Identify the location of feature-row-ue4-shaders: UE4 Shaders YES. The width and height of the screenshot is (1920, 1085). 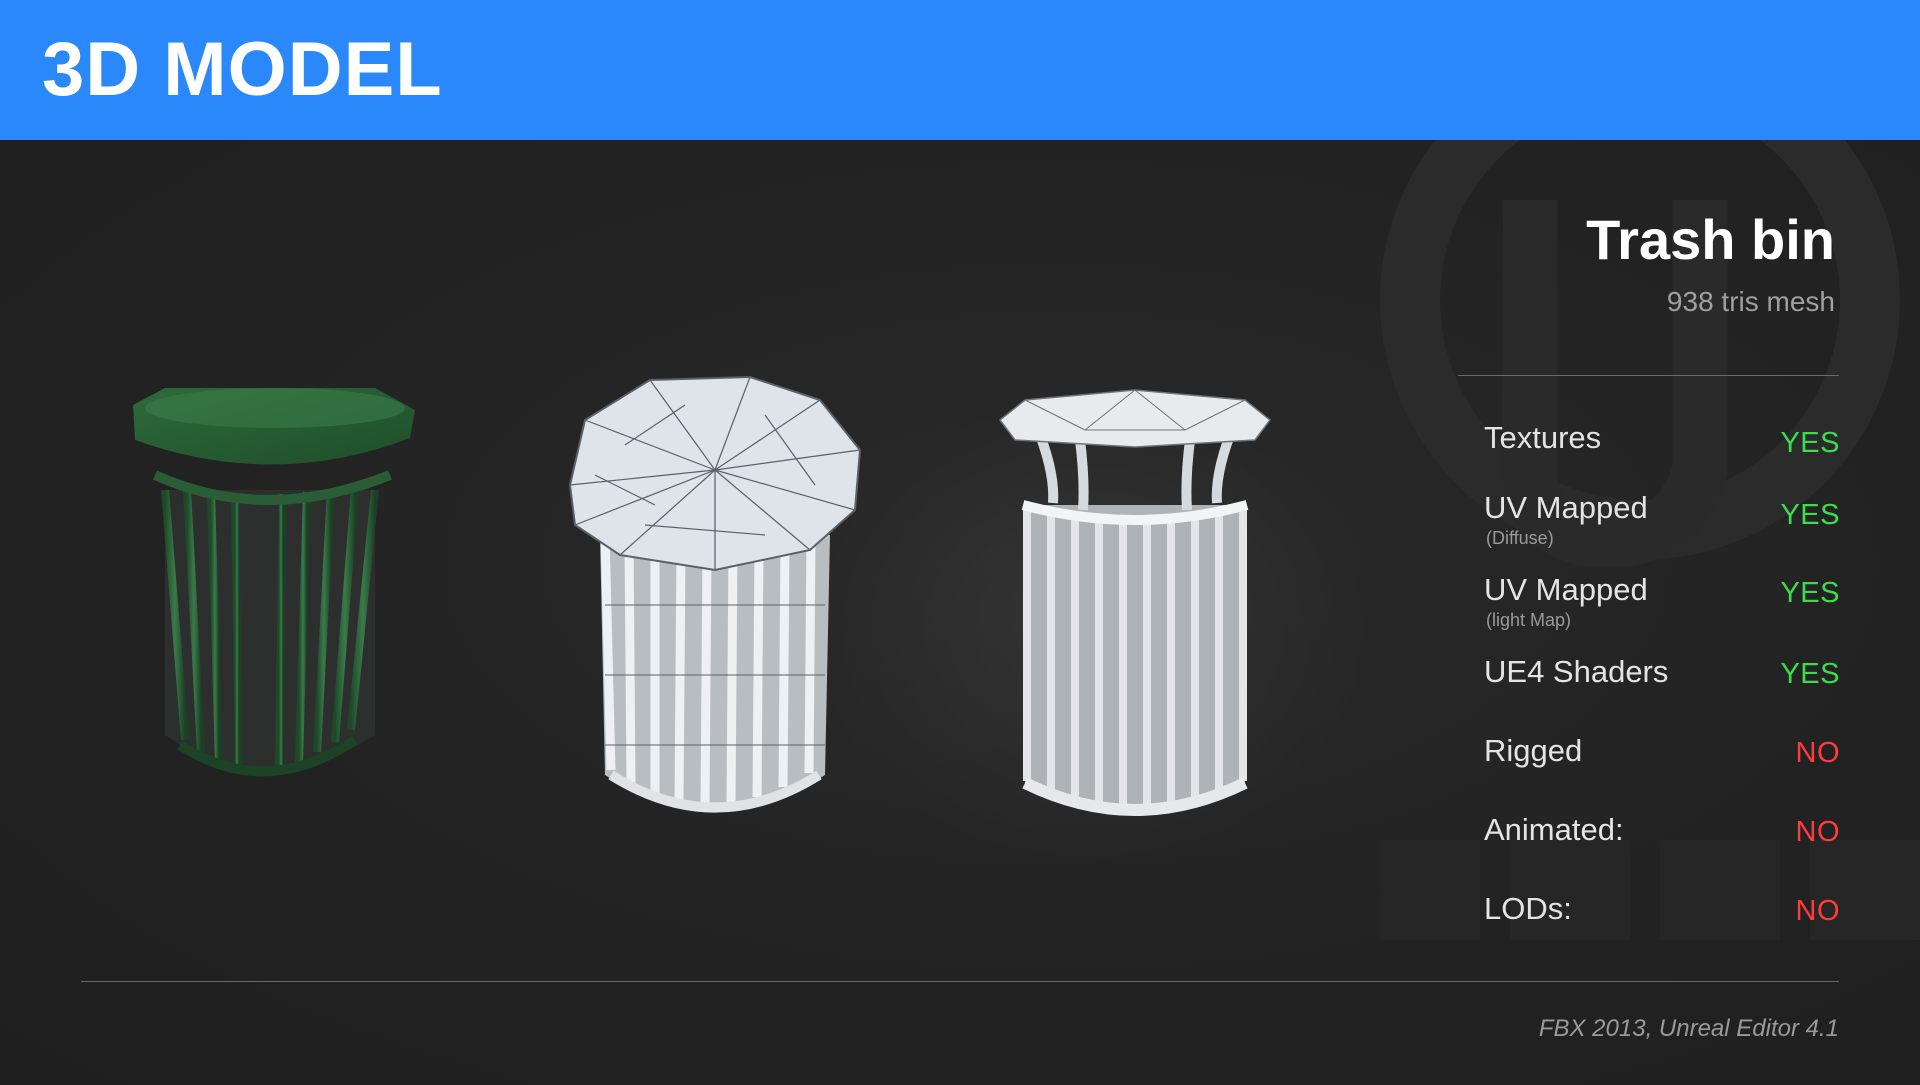
(1662, 689).